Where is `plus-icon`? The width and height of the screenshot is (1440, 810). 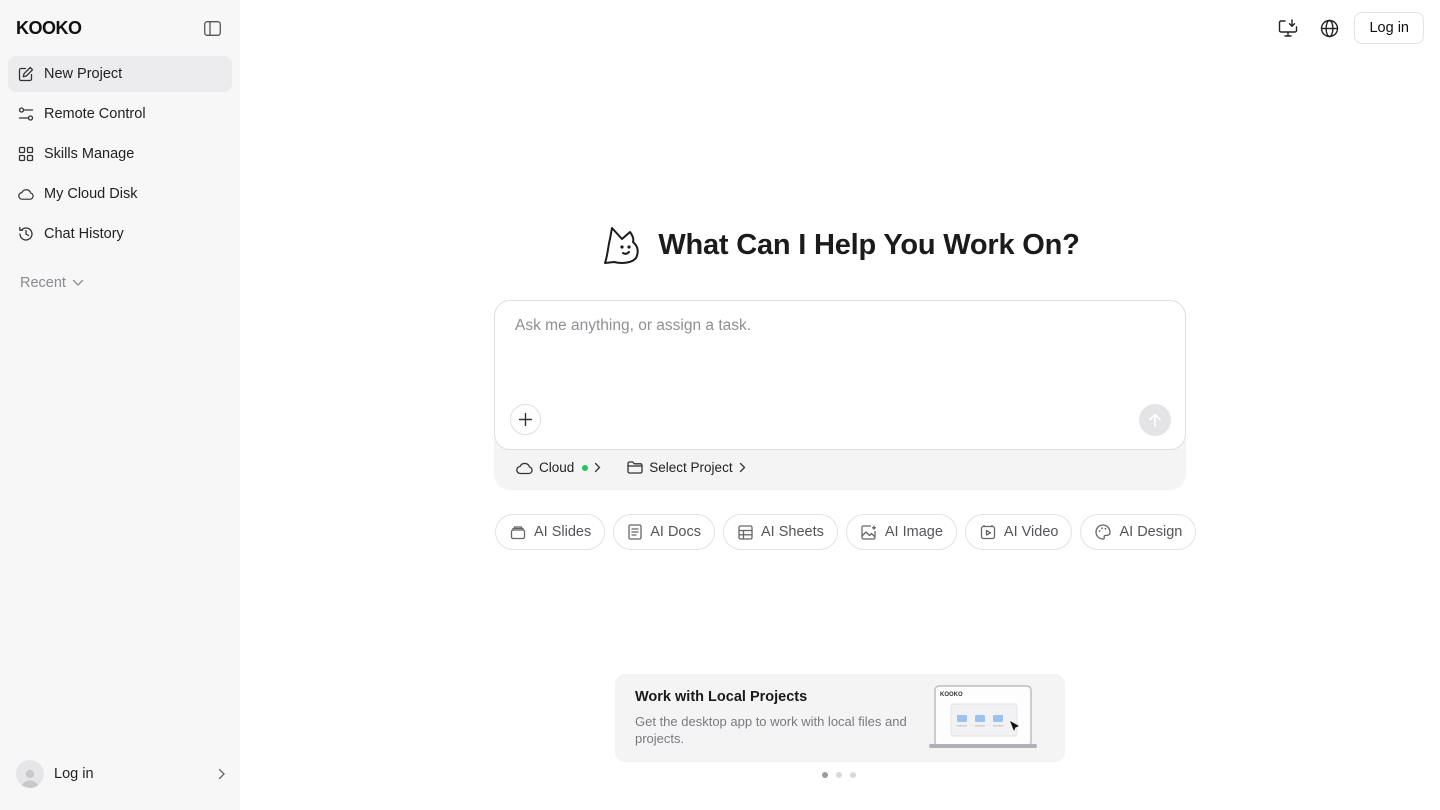 plus-icon is located at coordinates (525, 419).